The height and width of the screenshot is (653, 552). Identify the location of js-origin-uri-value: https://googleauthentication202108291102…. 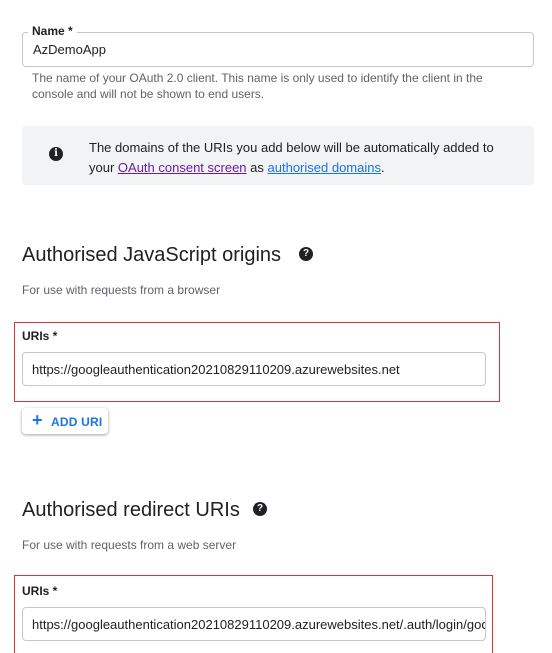
(216, 369).